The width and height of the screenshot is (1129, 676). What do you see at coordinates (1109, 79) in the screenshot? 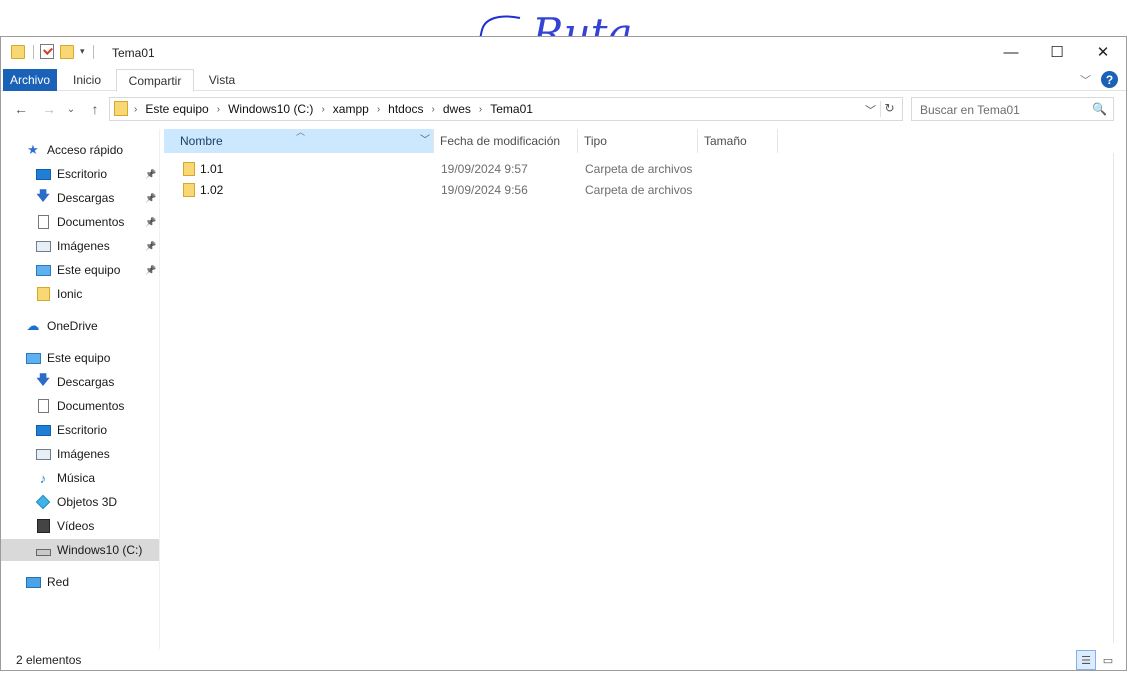
I see `help-icon: ?` at bounding box center [1109, 79].